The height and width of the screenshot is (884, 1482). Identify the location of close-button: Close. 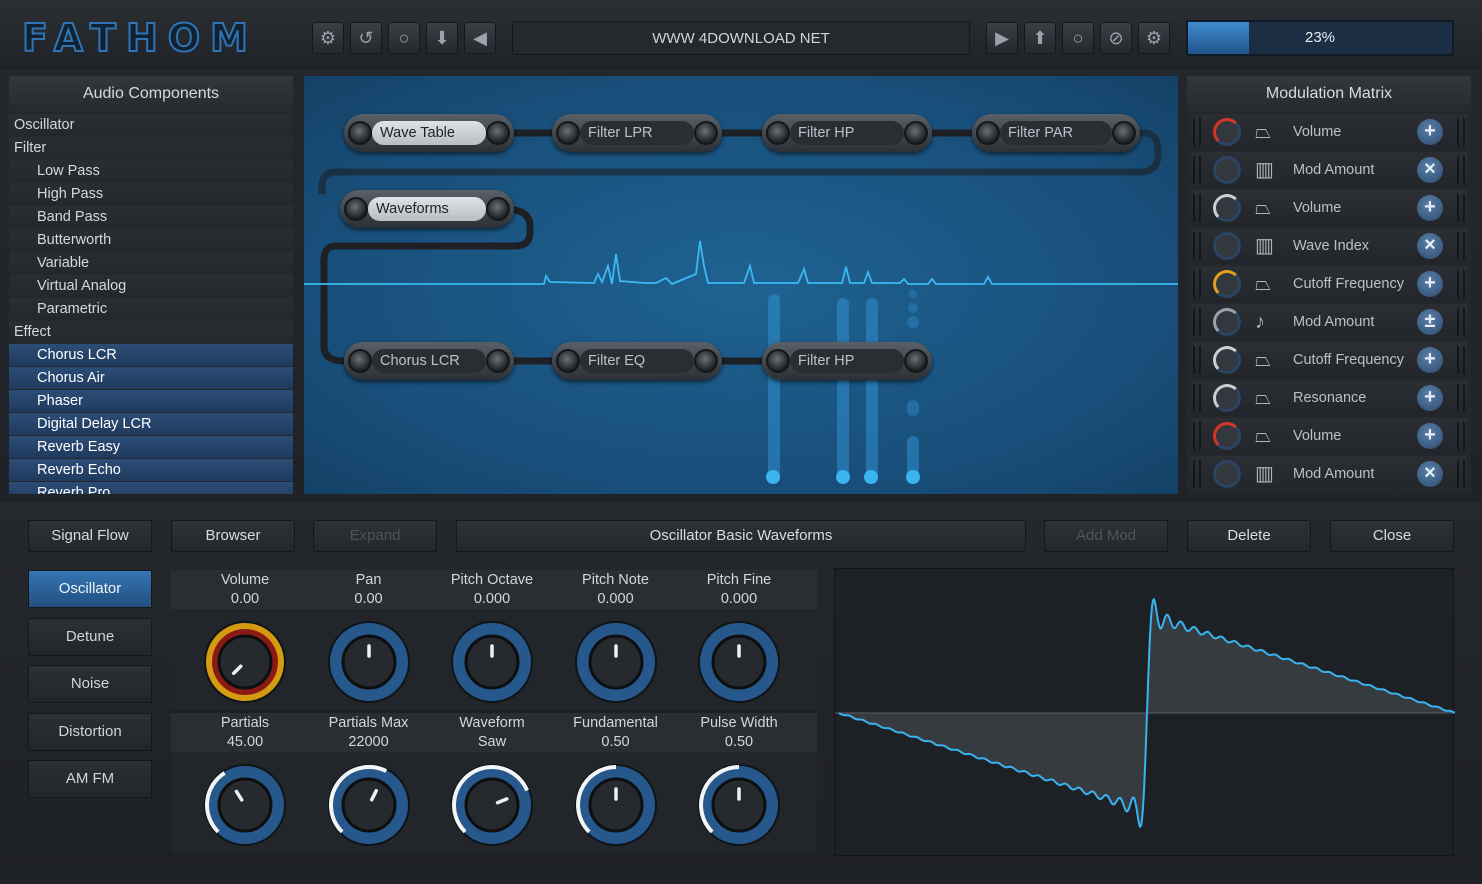
(1392, 536).